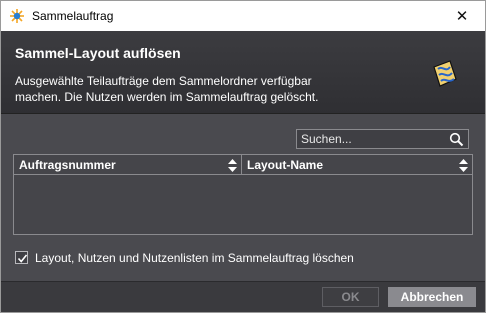  I want to click on close-button: ✕, so click(462, 16).